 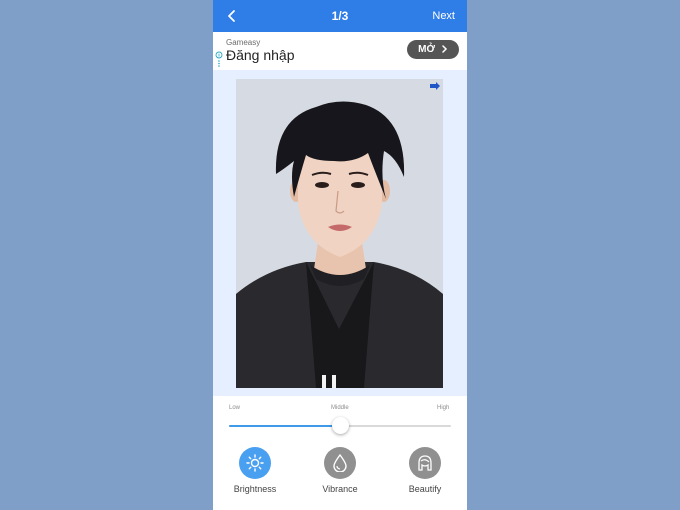 I want to click on face-icon, so click(x=425, y=463).